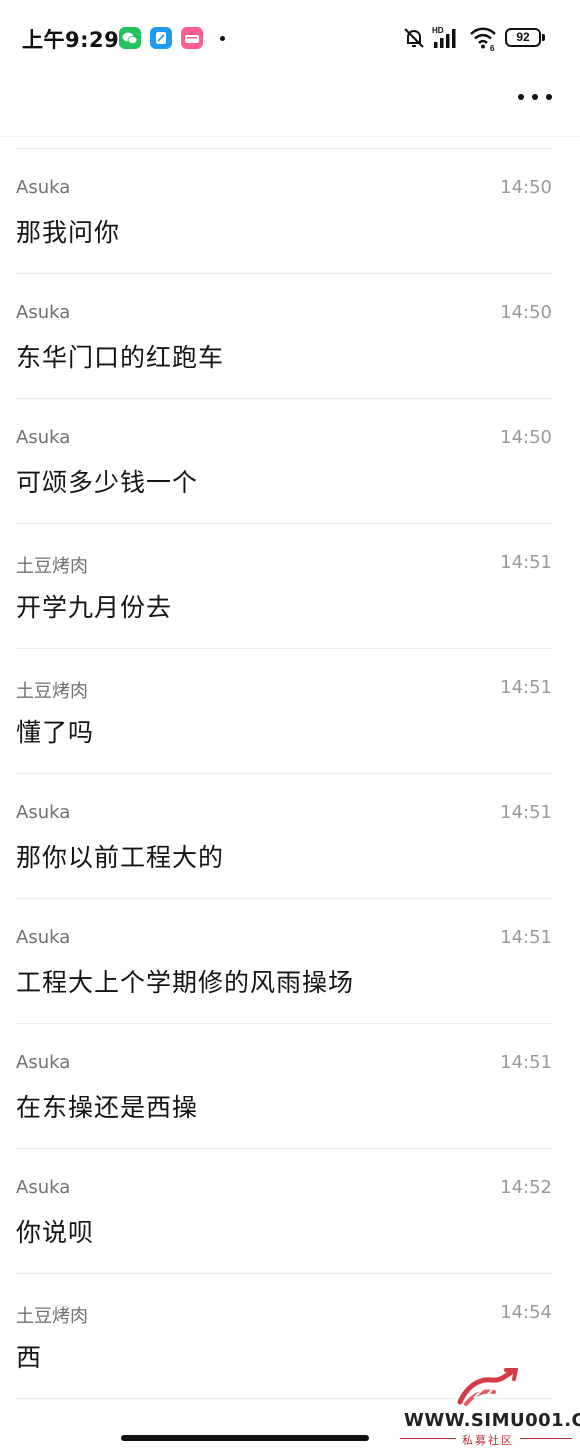  Describe the element at coordinates (107, 1107) in the screenshot. I see `message-text: 在东操还是西操` at that location.